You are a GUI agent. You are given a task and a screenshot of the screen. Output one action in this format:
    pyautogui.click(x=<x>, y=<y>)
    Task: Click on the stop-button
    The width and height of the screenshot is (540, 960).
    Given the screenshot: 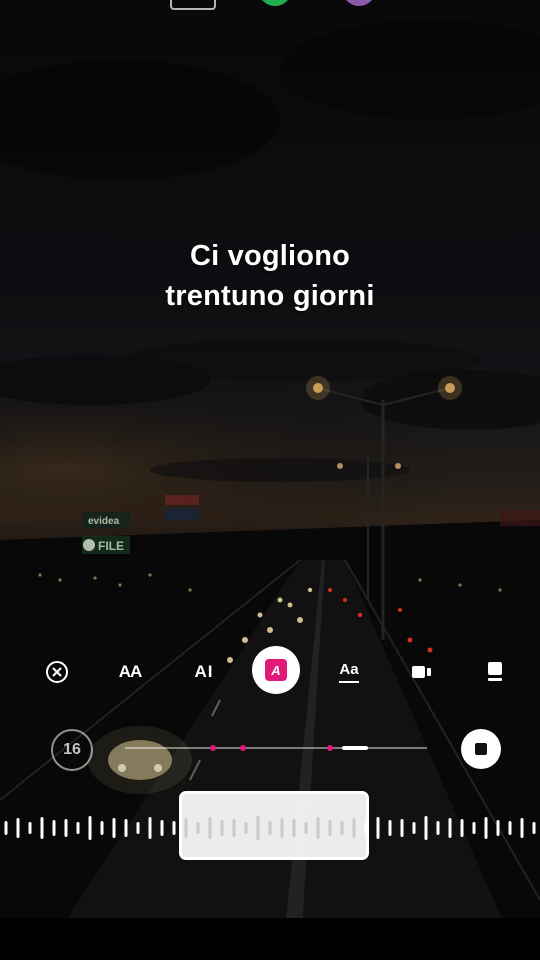 What is the action you would take?
    pyautogui.click(x=481, y=749)
    